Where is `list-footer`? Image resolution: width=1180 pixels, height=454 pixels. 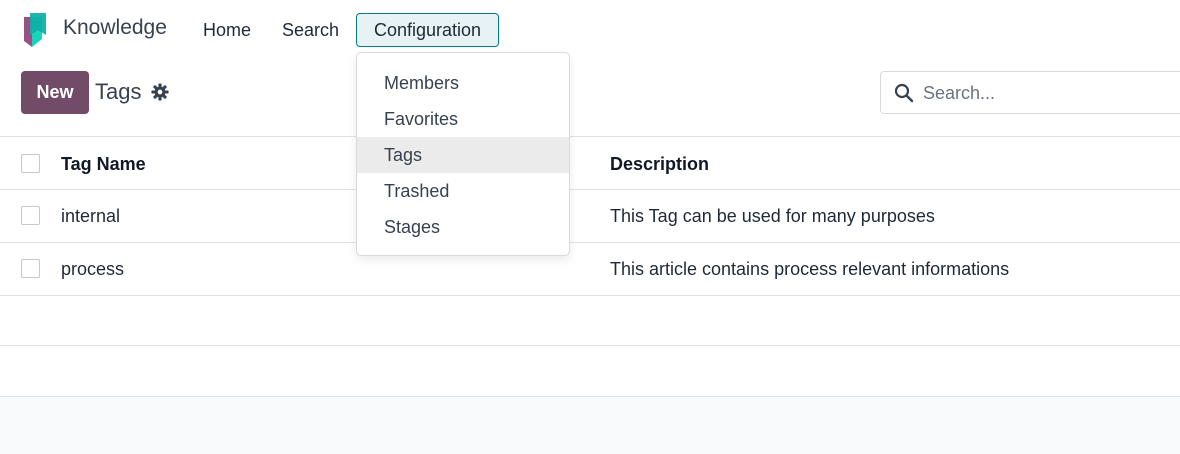 list-footer is located at coordinates (590, 425).